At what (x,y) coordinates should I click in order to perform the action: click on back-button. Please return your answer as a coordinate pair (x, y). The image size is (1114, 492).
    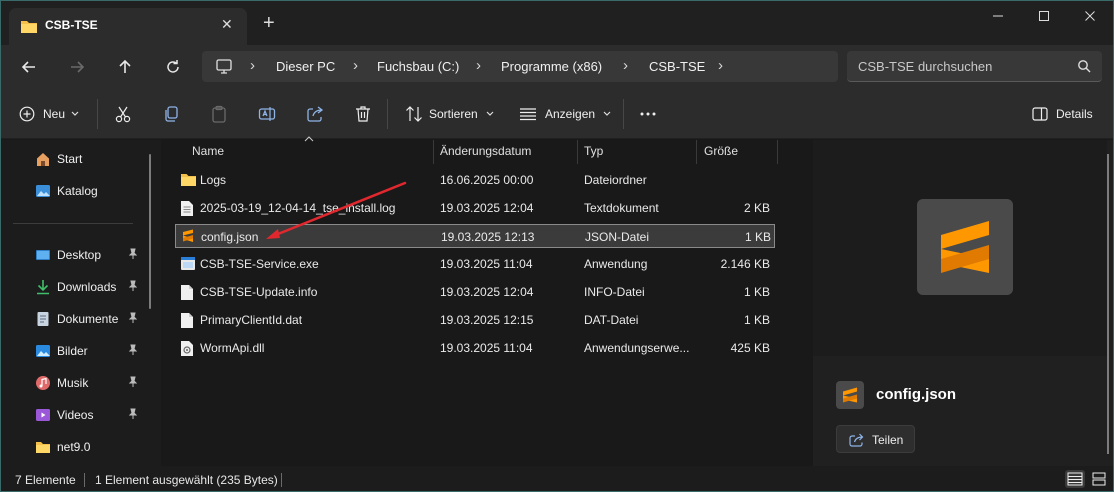
    Looking at the image, I should click on (29, 67).